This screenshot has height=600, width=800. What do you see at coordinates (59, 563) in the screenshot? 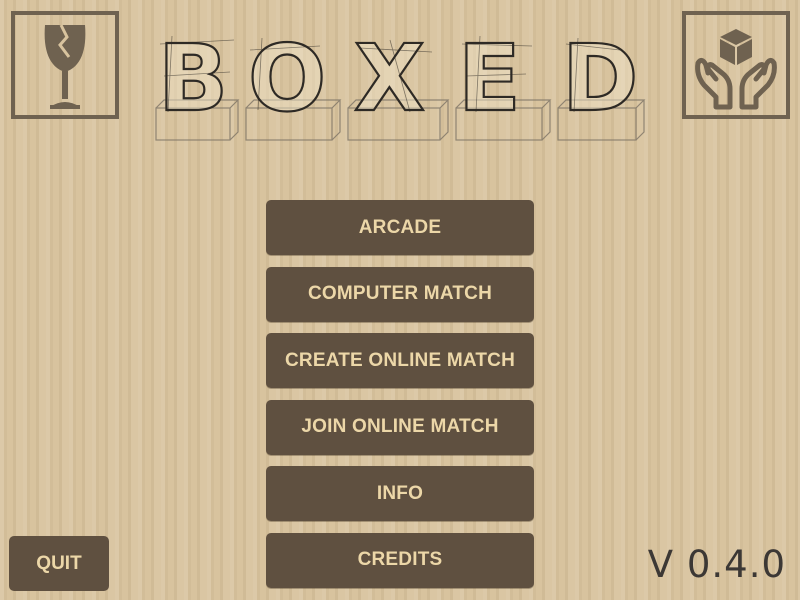
I see `quit-button: QUIT` at bounding box center [59, 563].